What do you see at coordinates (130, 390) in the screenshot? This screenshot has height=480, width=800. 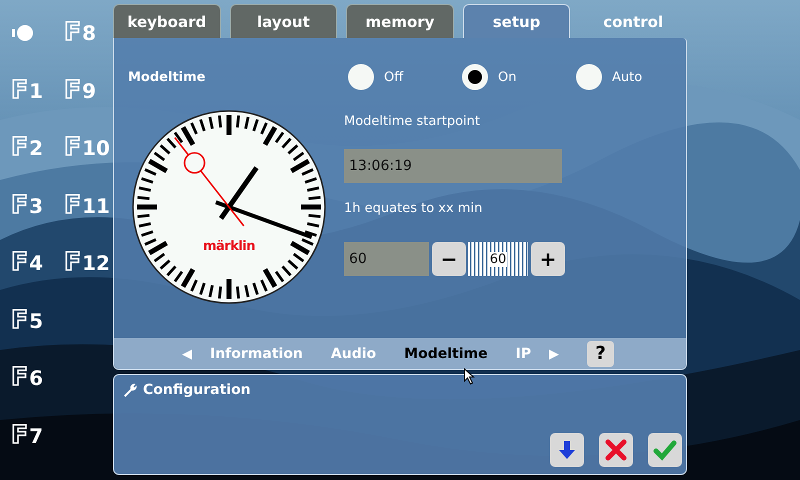 I see `wrench-icon` at bounding box center [130, 390].